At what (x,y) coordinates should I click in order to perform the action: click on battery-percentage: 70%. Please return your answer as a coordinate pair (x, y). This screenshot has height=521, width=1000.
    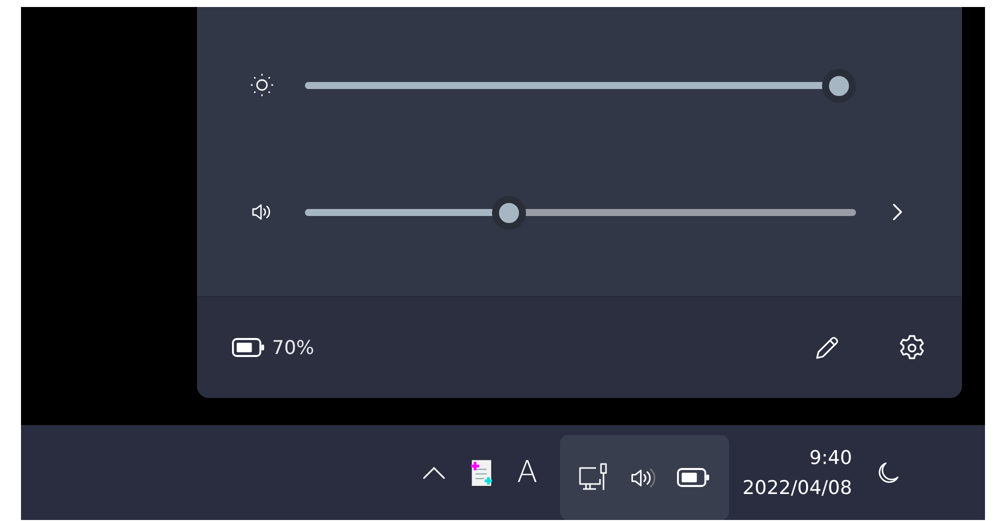
    Looking at the image, I should click on (293, 347).